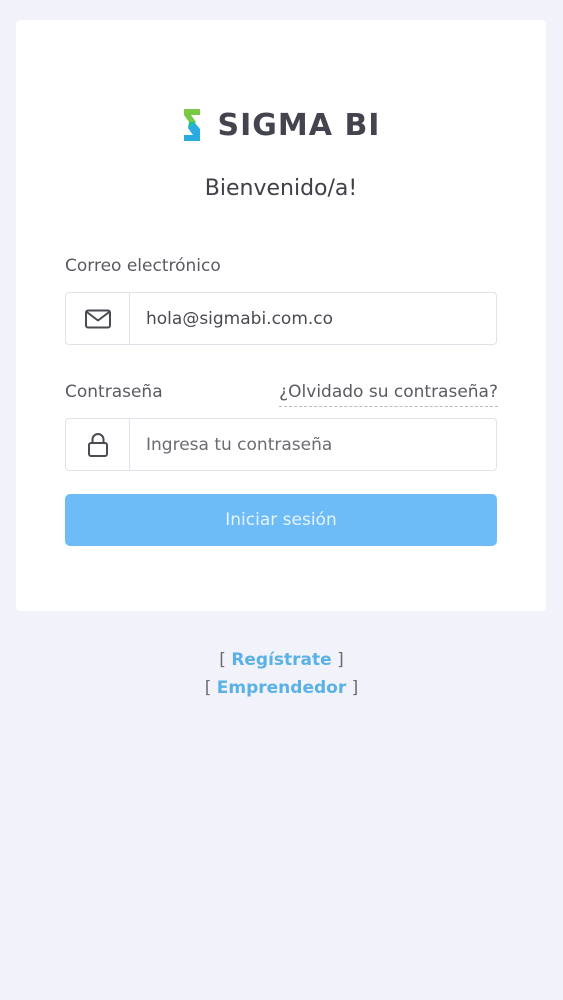 This screenshot has height=1000, width=563. What do you see at coordinates (281, 188) in the screenshot?
I see `welcome-heading: Bienvenido/a!` at bounding box center [281, 188].